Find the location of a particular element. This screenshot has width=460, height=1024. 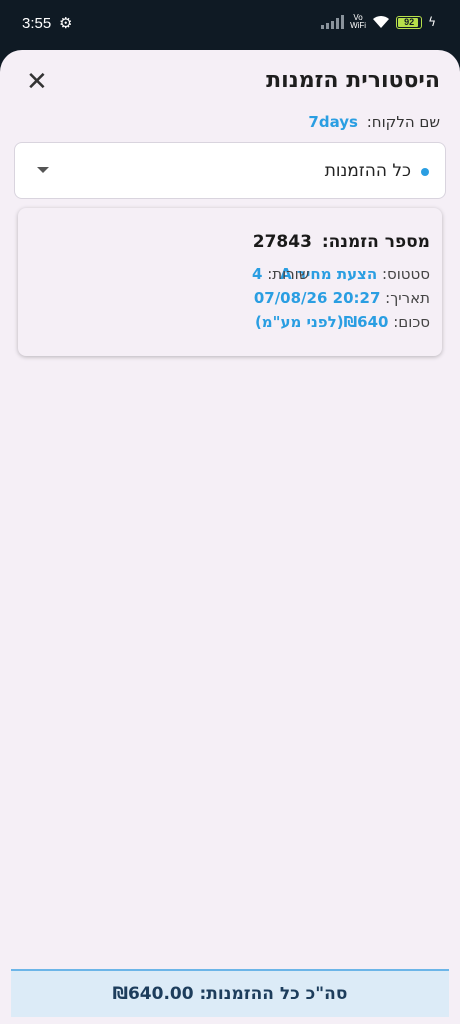

order-date-value: 07/08/26 20:27 is located at coordinates (317, 298).